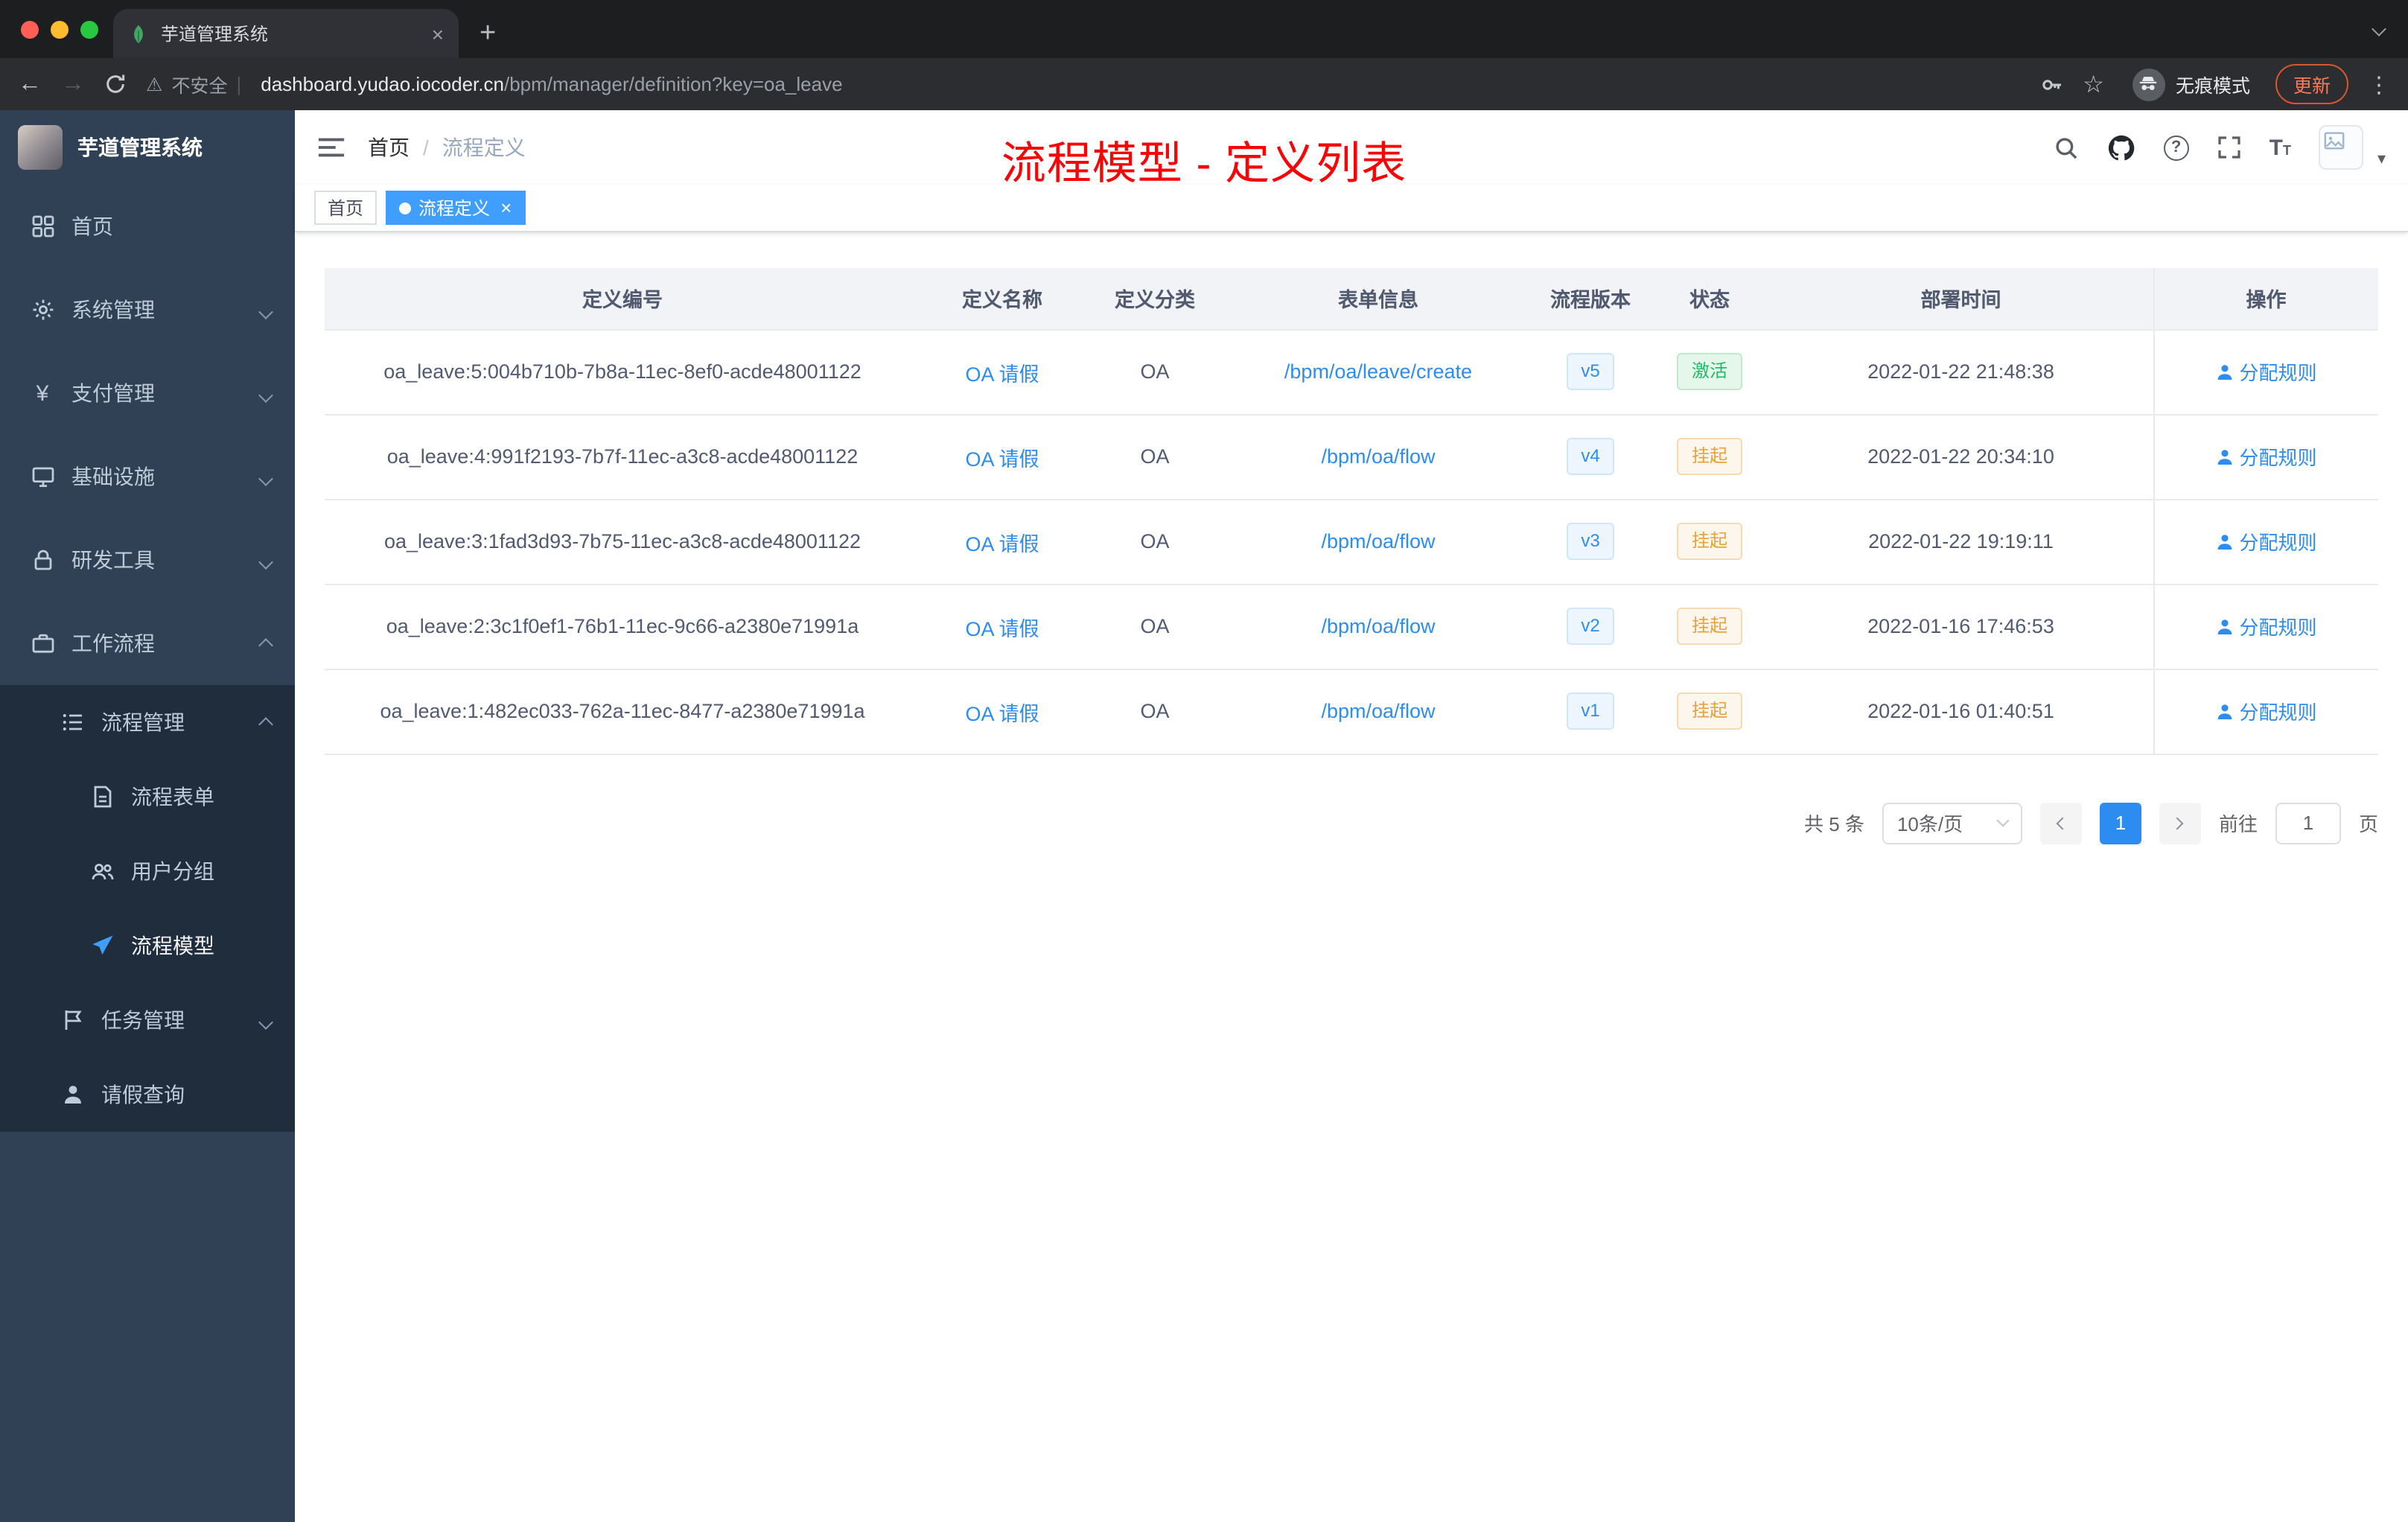 The height and width of the screenshot is (1522, 2408). I want to click on sidebar-item-label: 请假查询, so click(143, 1095).